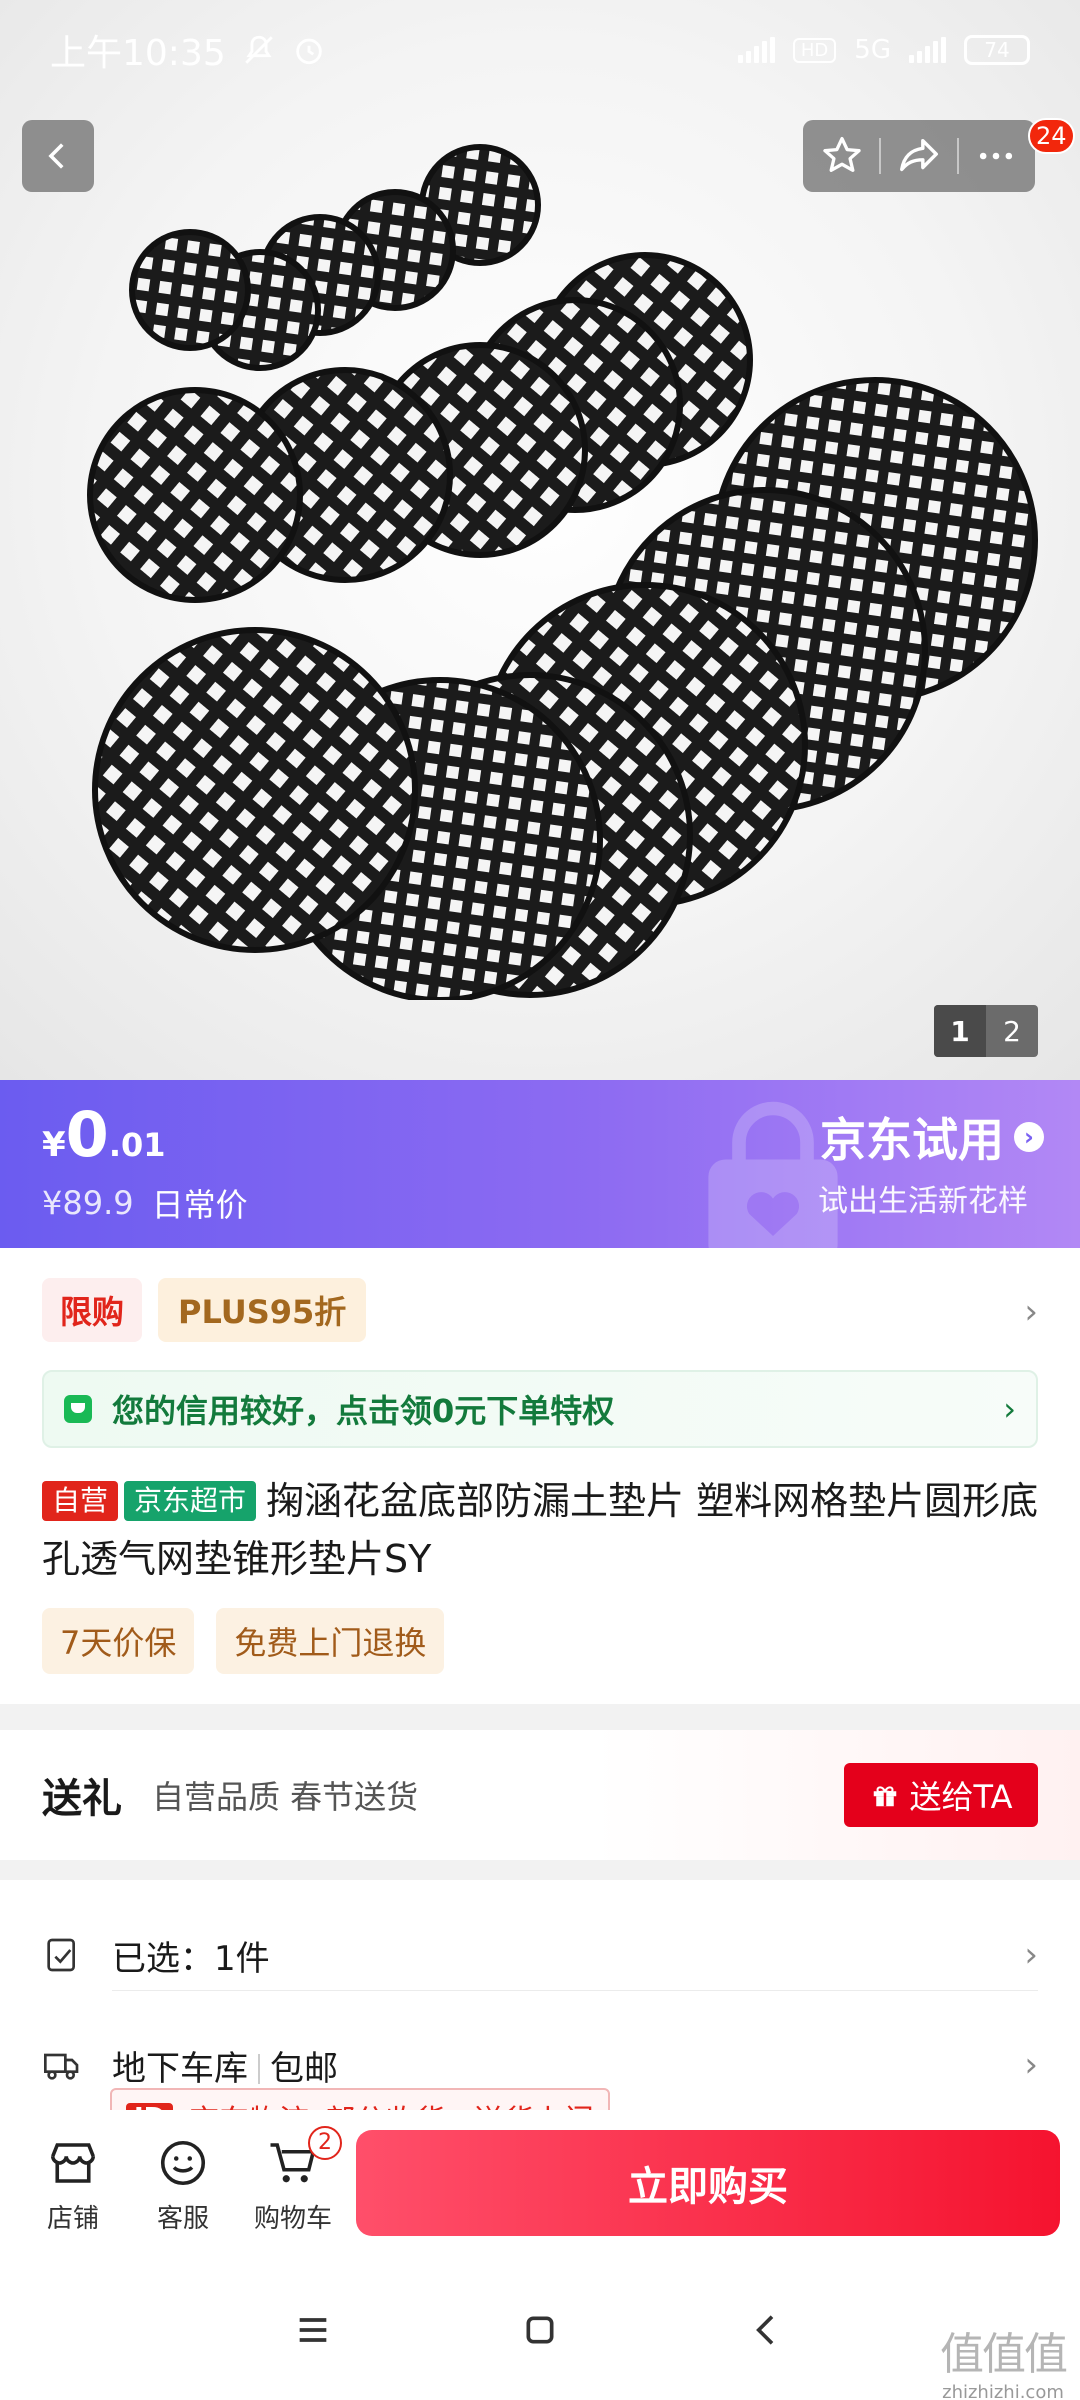 Image resolution: width=1080 pixels, height=2400 pixels. Describe the element at coordinates (183, 2185) in the screenshot. I see `customer-service-button: 客服` at that location.